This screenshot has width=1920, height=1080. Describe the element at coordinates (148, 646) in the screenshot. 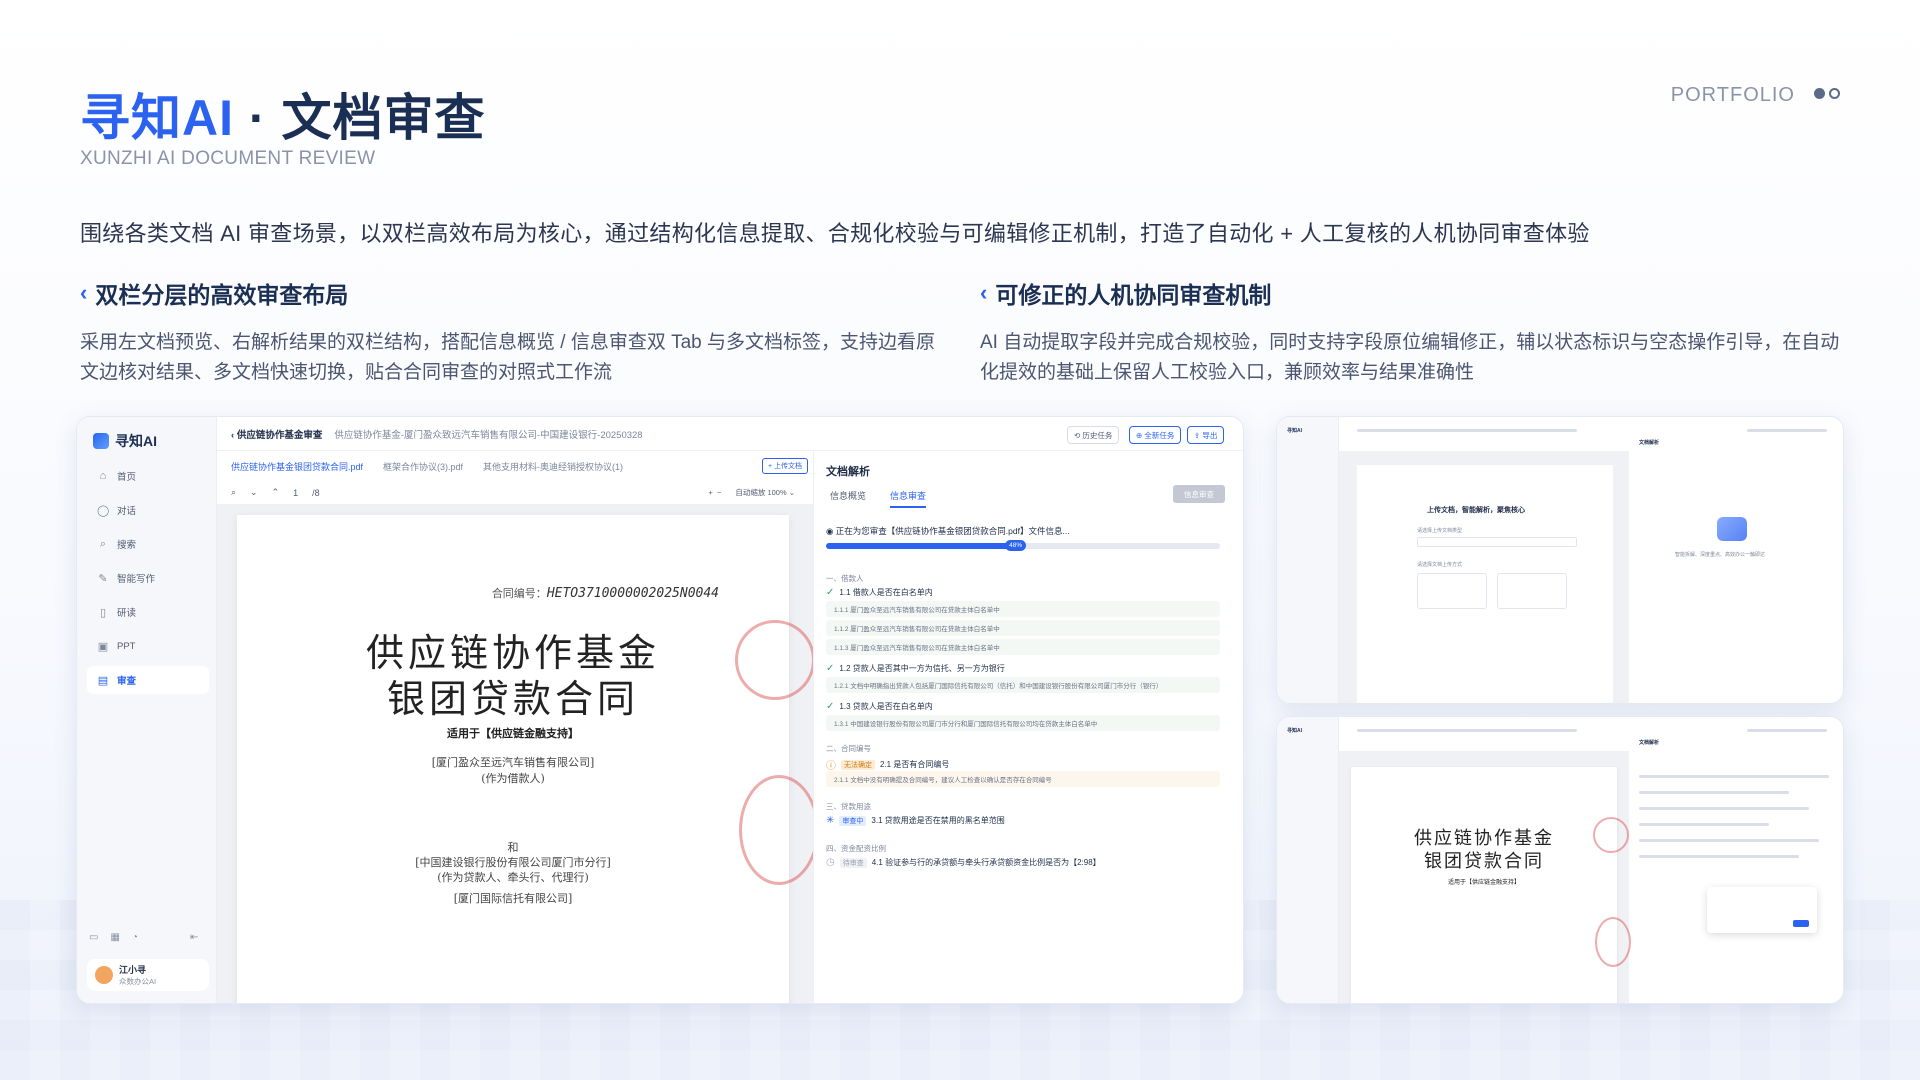

I see `sidebar-item-ppt: ▣ PPT` at that location.